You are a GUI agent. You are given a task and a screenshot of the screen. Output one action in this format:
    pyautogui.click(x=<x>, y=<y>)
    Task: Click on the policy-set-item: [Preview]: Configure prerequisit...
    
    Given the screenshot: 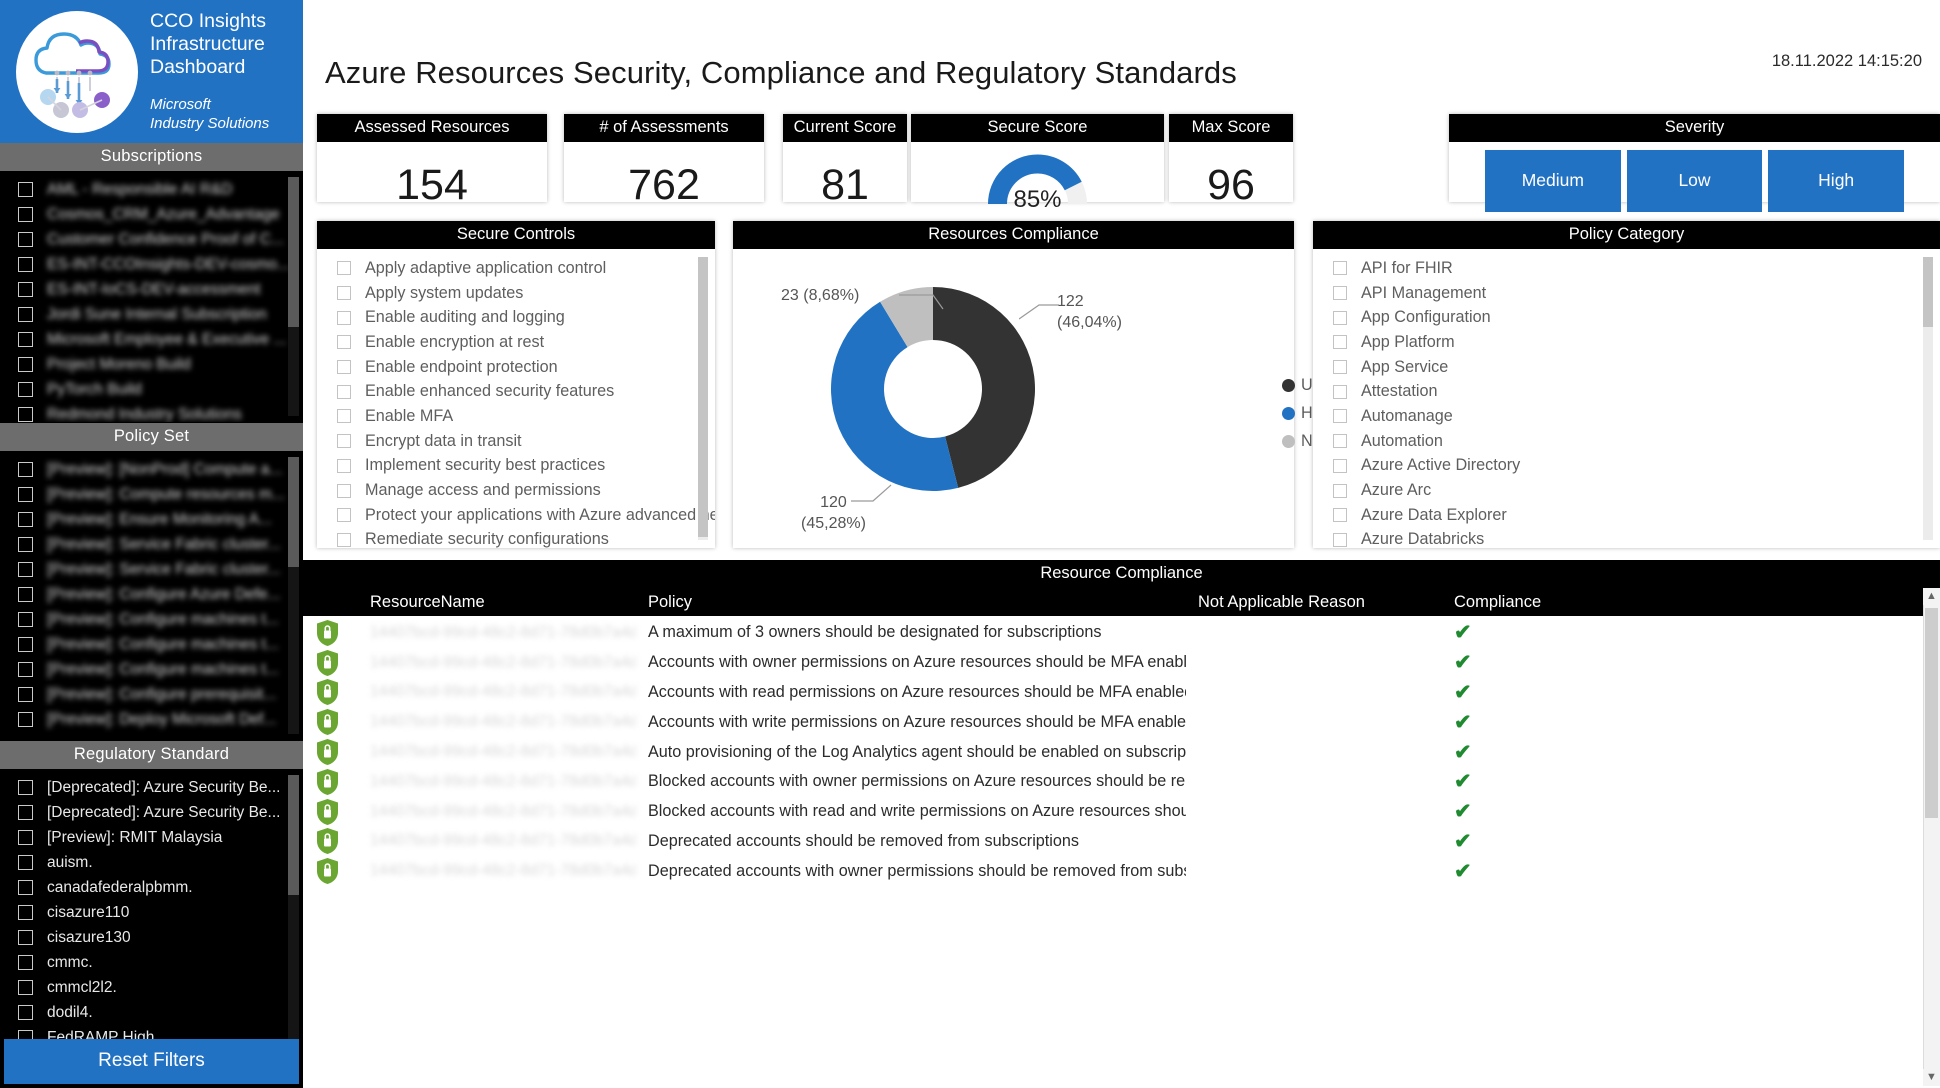 What is the action you would take?
    pyautogui.click(x=151, y=694)
    